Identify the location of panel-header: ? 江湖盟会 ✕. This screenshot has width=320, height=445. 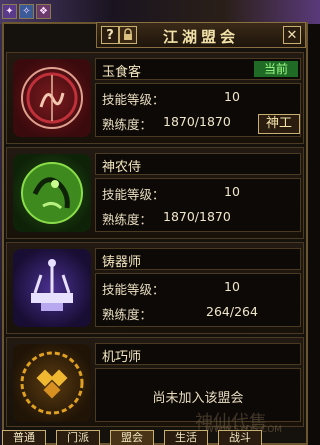
(201, 35).